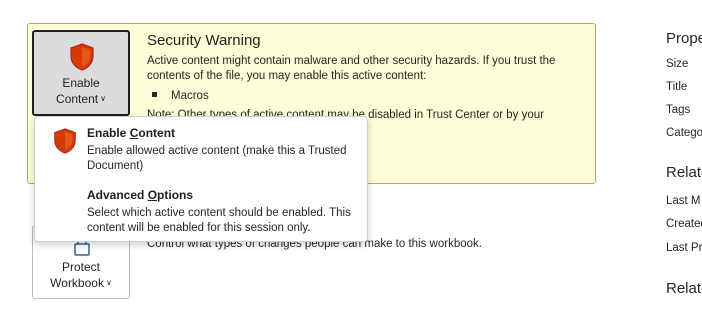  What do you see at coordinates (81, 91) in the screenshot?
I see `enable-content-label: Enable Content ∨` at bounding box center [81, 91].